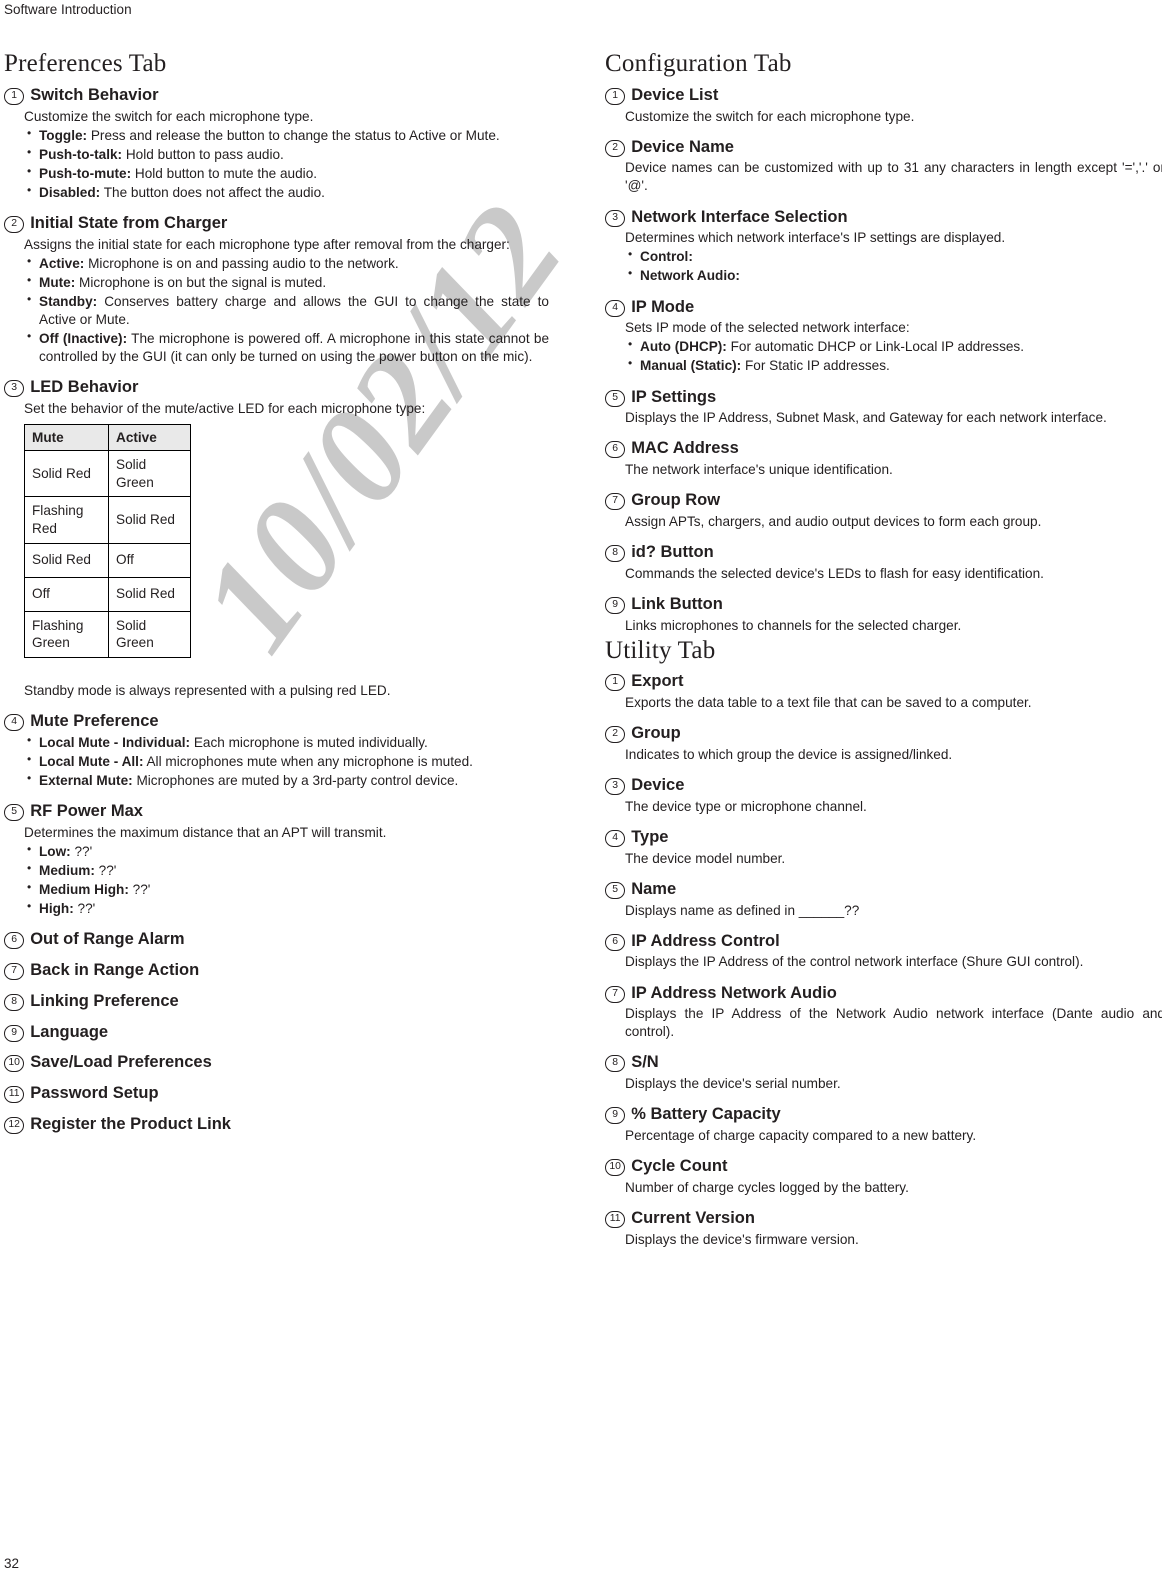  What do you see at coordinates (12, 1563) in the screenshot?
I see `page-number: 32` at bounding box center [12, 1563].